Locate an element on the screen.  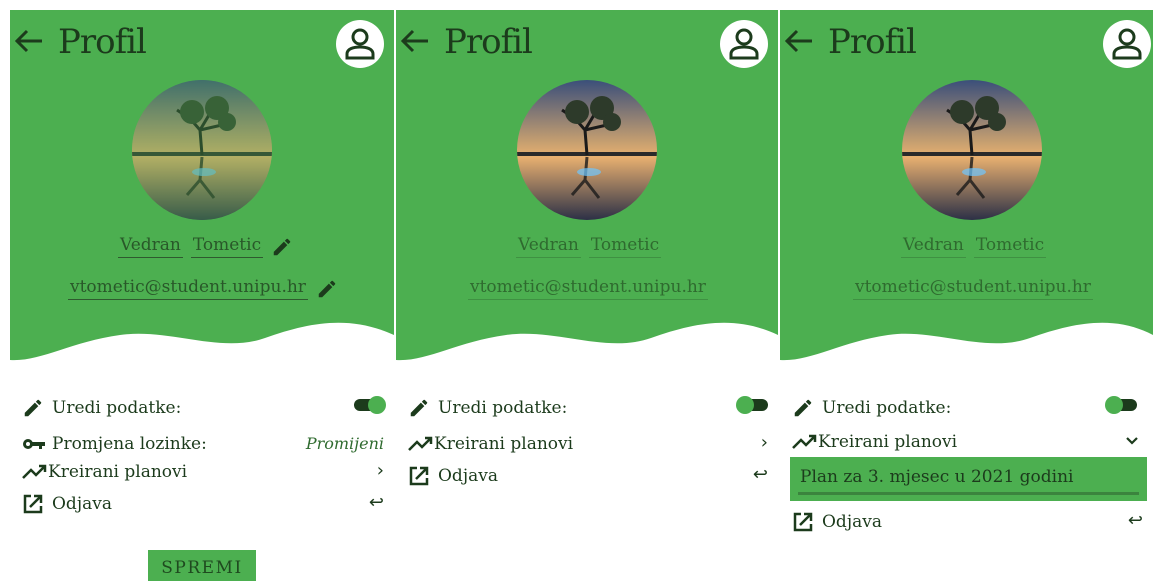
change-password-row: Promjena lozinke: Promijeni is located at coordinates (203, 444).